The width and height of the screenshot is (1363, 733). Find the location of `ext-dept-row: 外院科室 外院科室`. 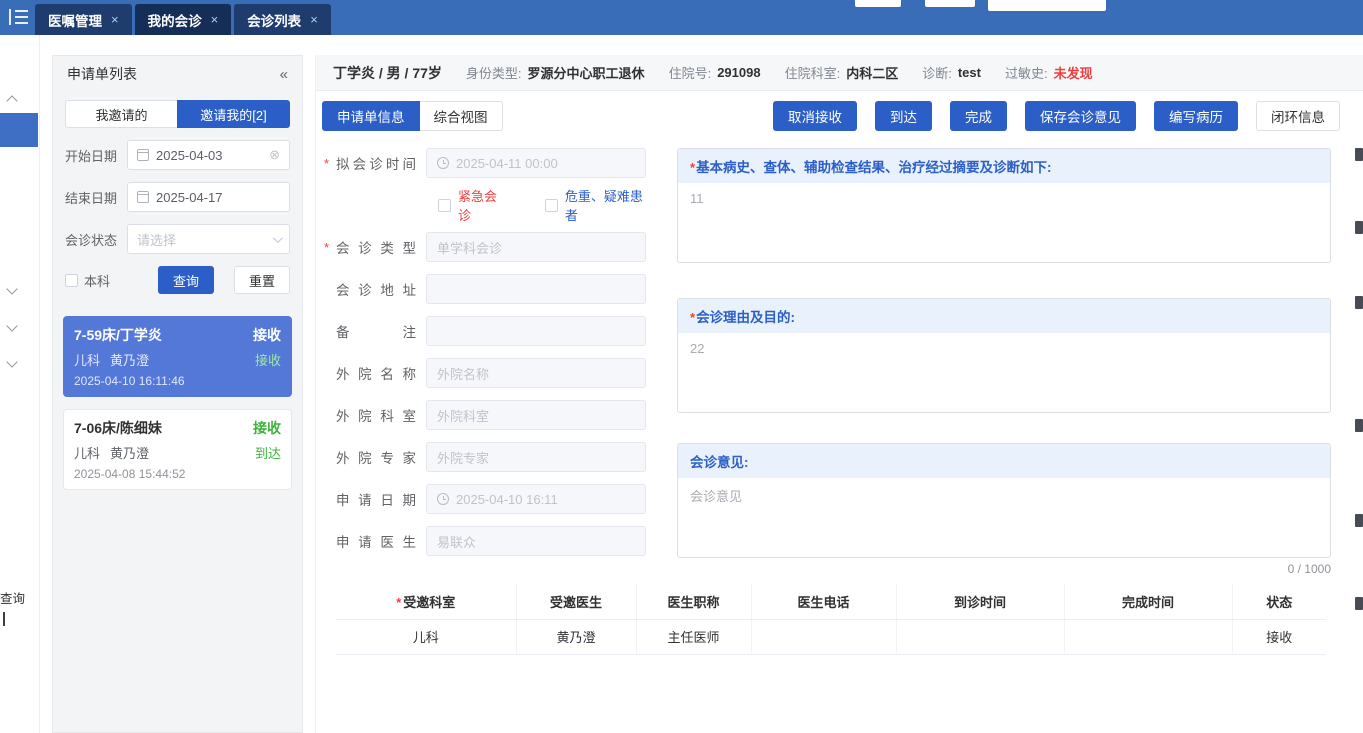

ext-dept-row: 外院科室 外院科室 is located at coordinates (489, 415).